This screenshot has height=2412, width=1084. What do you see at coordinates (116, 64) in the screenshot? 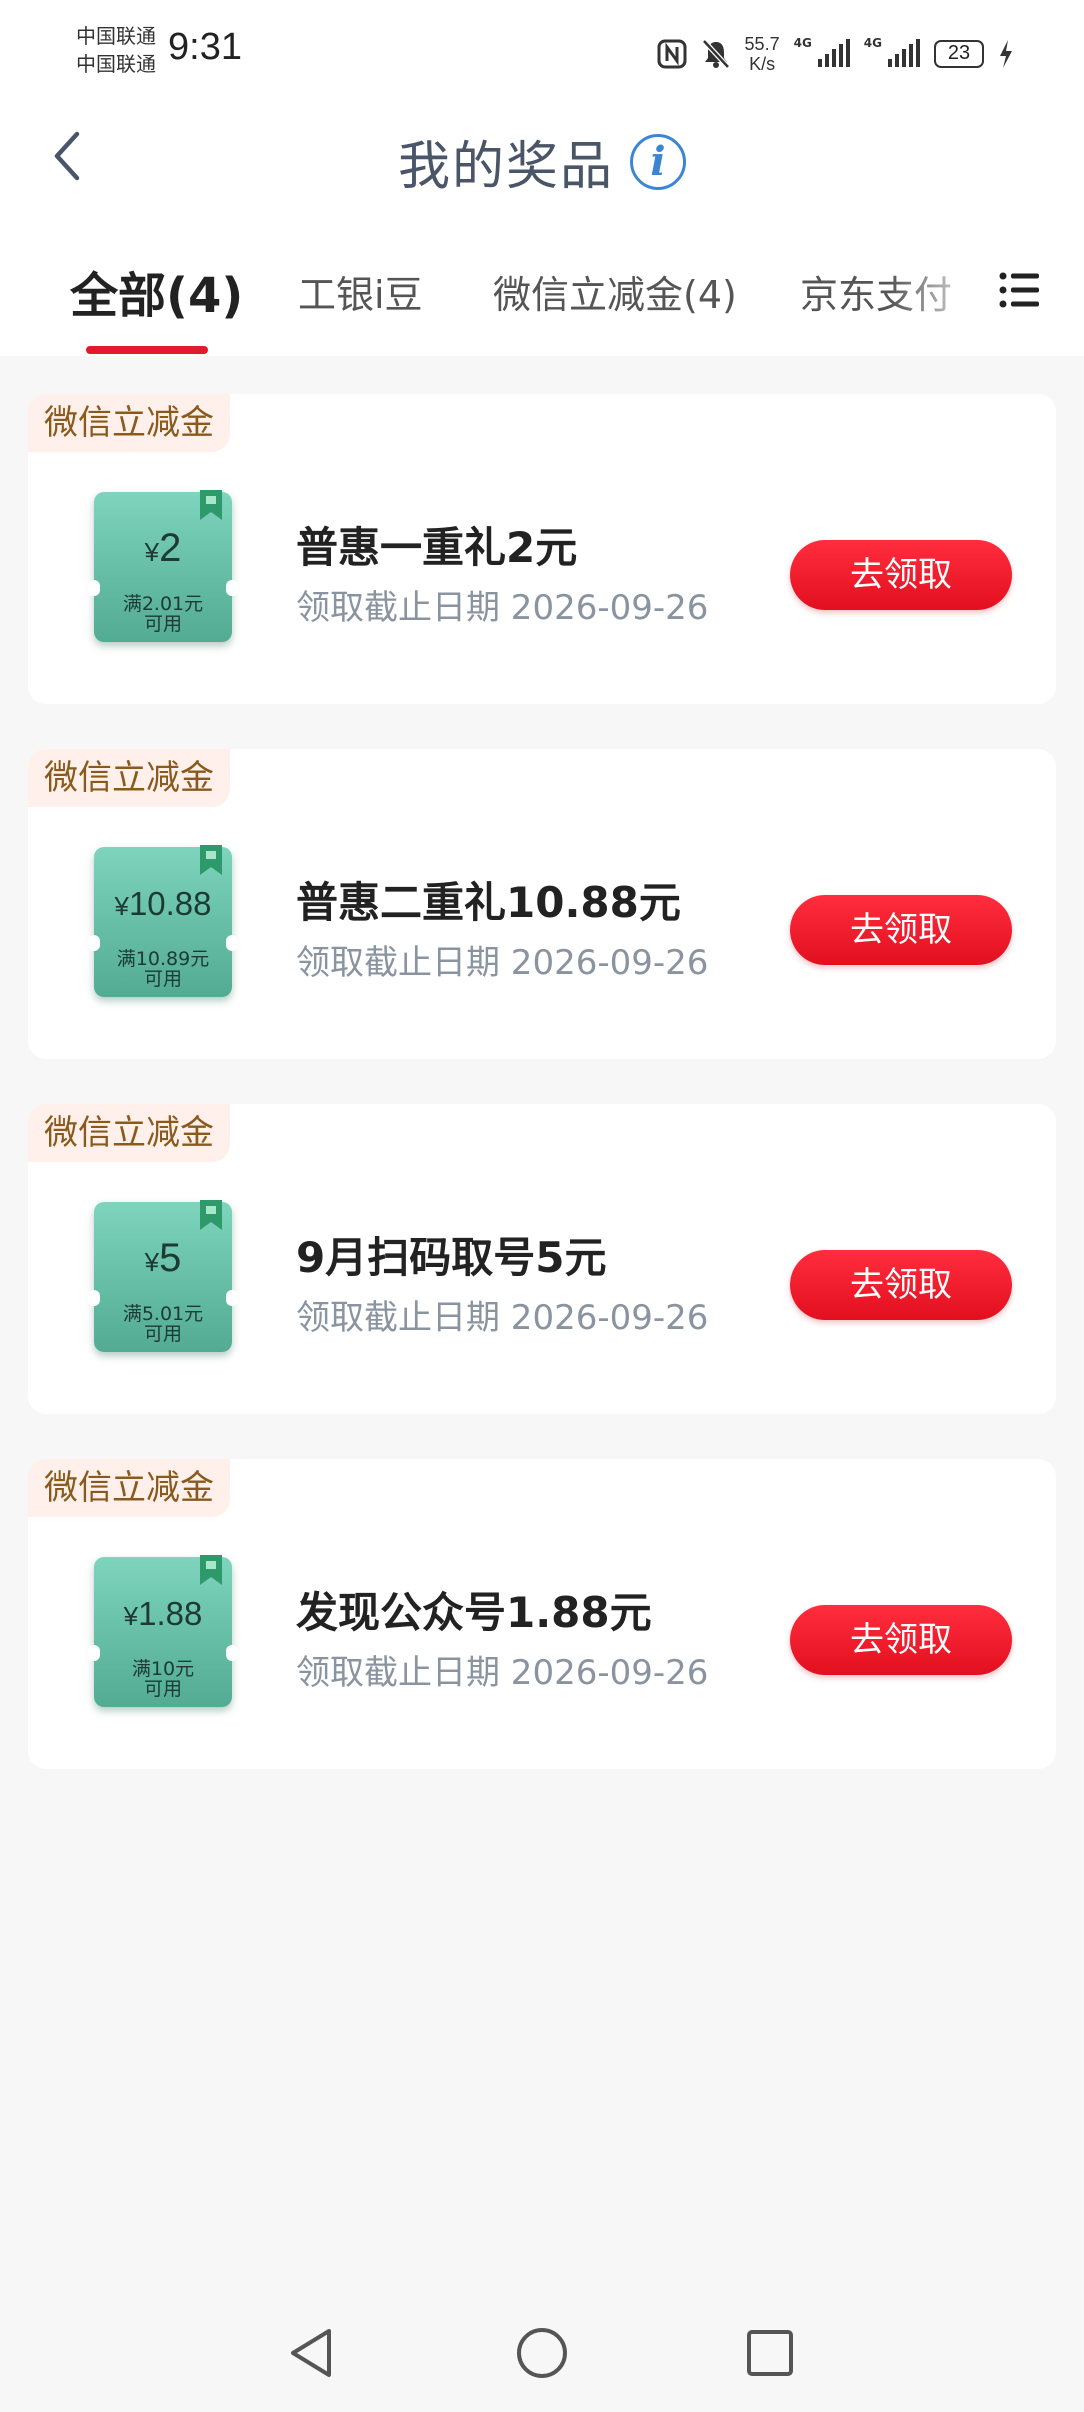
I see `carrier-name-2: 中国联通` at bounding box center [116, 64].